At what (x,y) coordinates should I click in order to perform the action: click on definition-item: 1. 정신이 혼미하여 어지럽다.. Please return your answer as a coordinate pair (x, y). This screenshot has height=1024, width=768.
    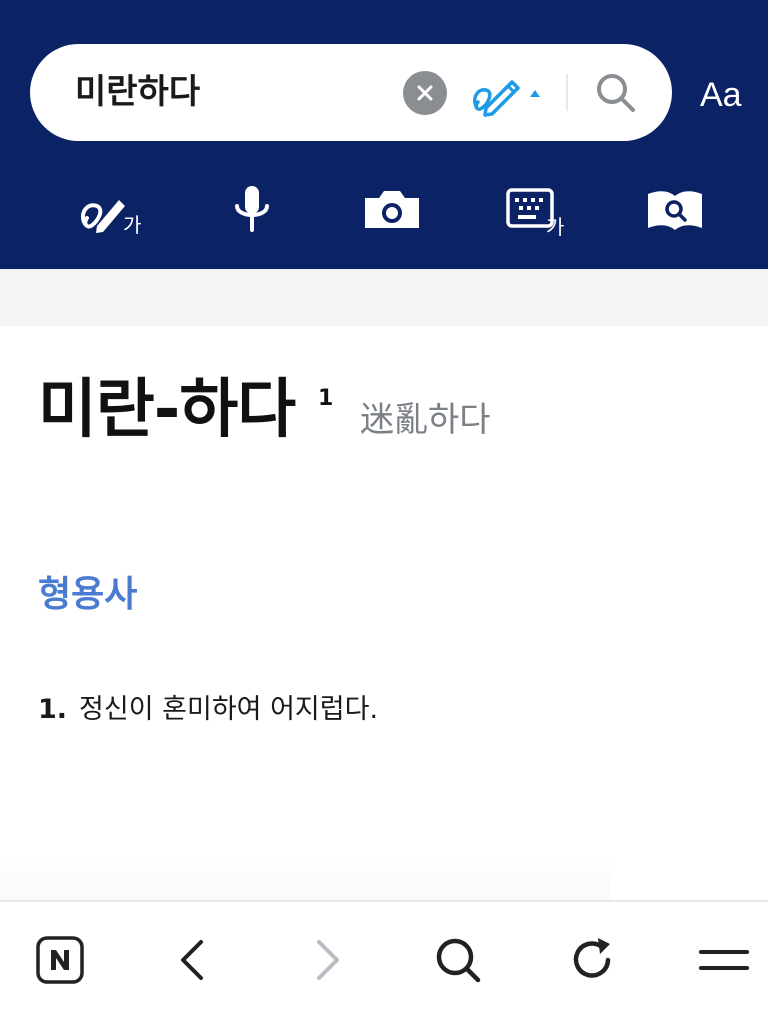
    Looking at the image, I should click on (208, 710).